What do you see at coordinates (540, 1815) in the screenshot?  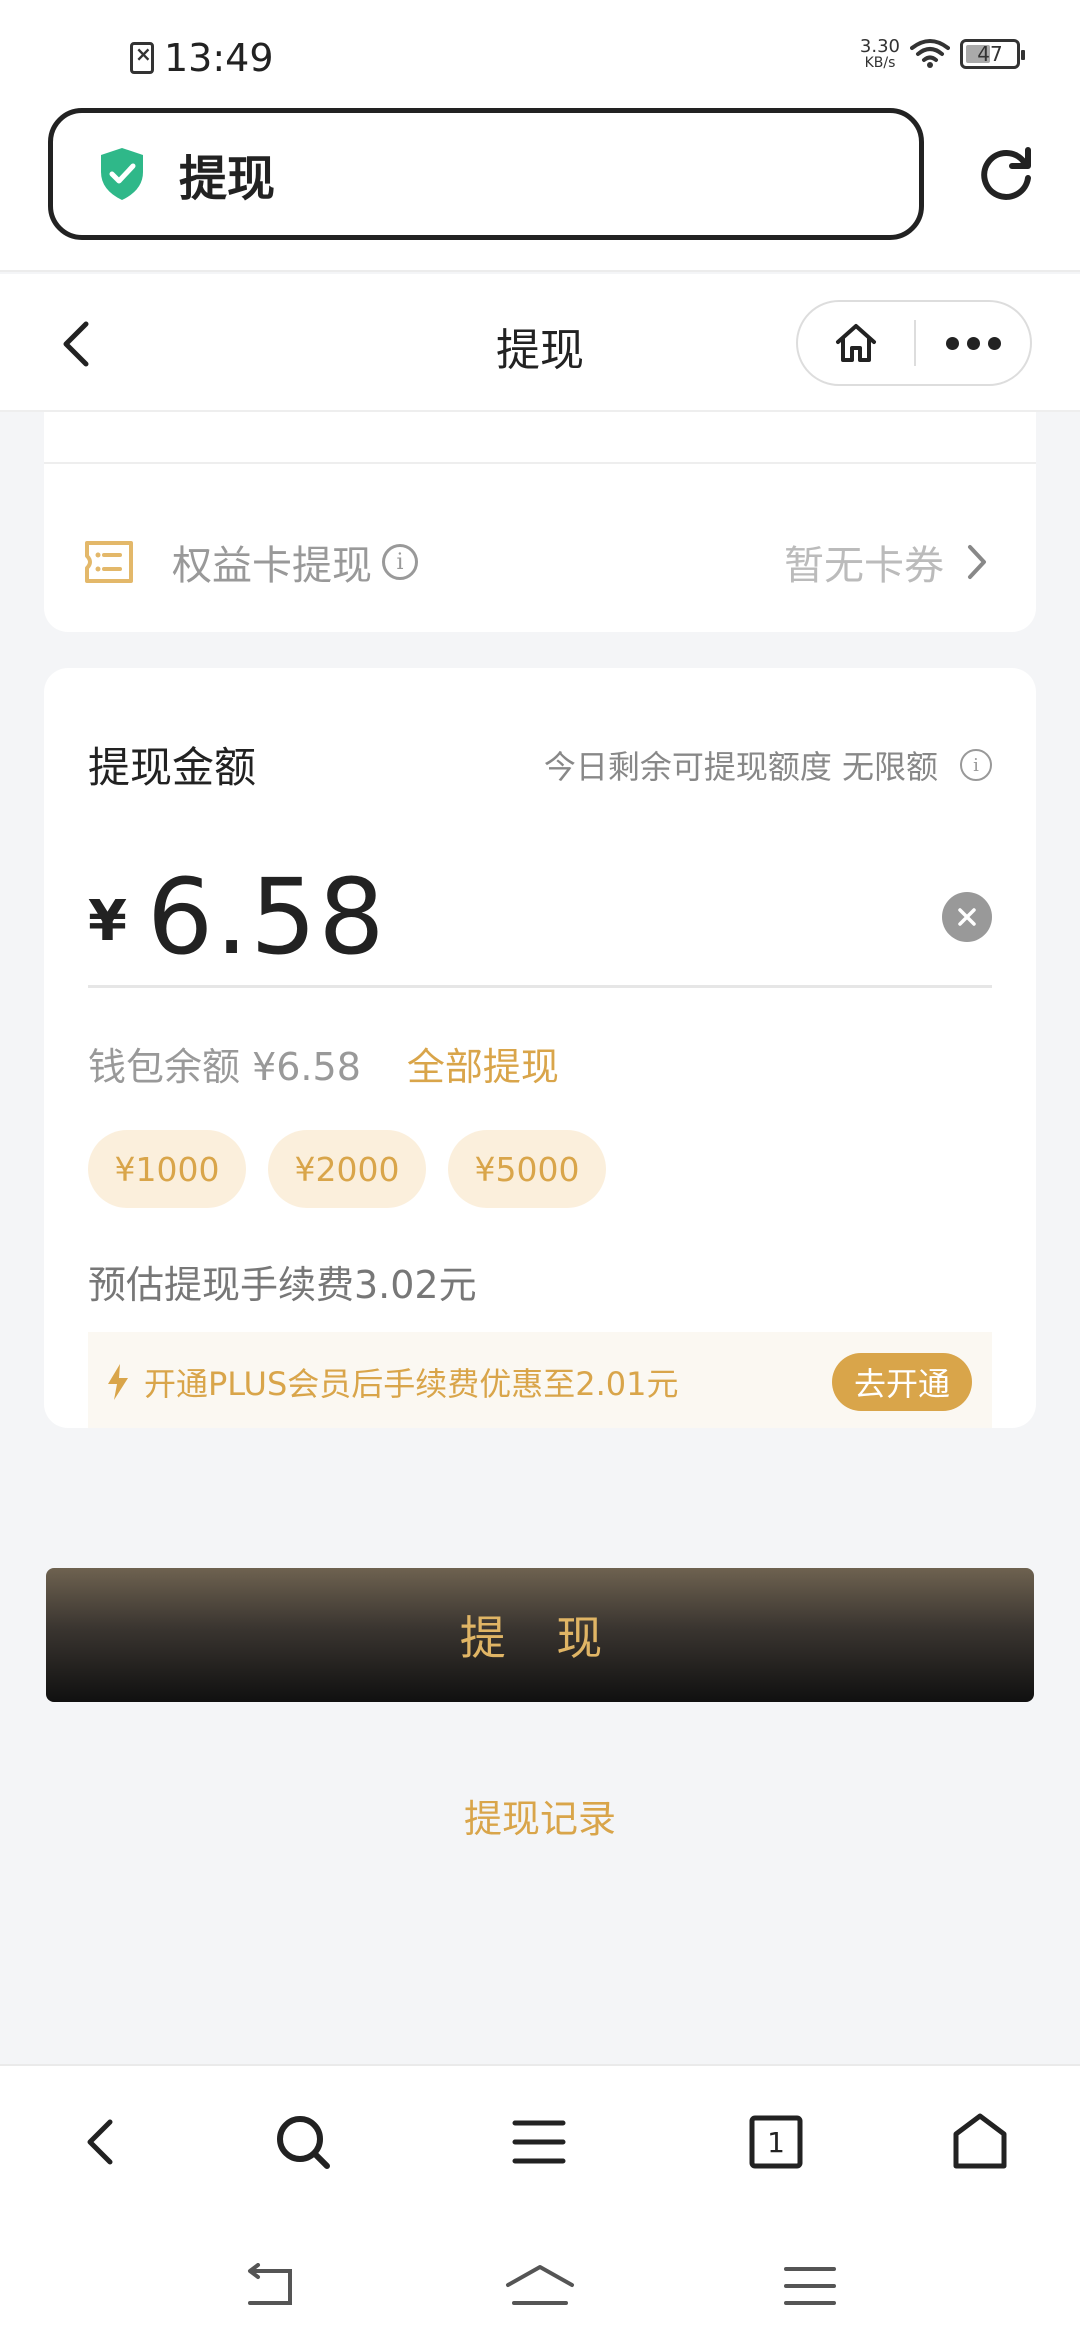 I see `withdraw-records-link: 提现记录` at bounding box center [540, 1815].